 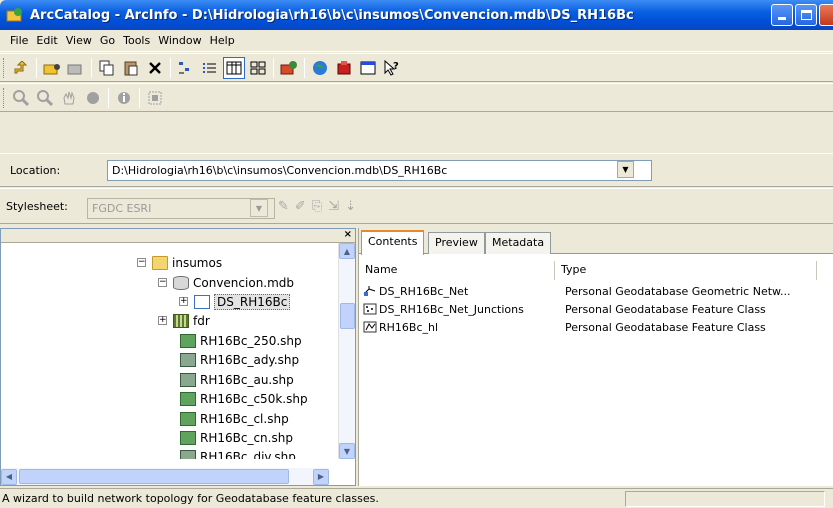 I want to click on paste-icon, so click(x=131, y=68).